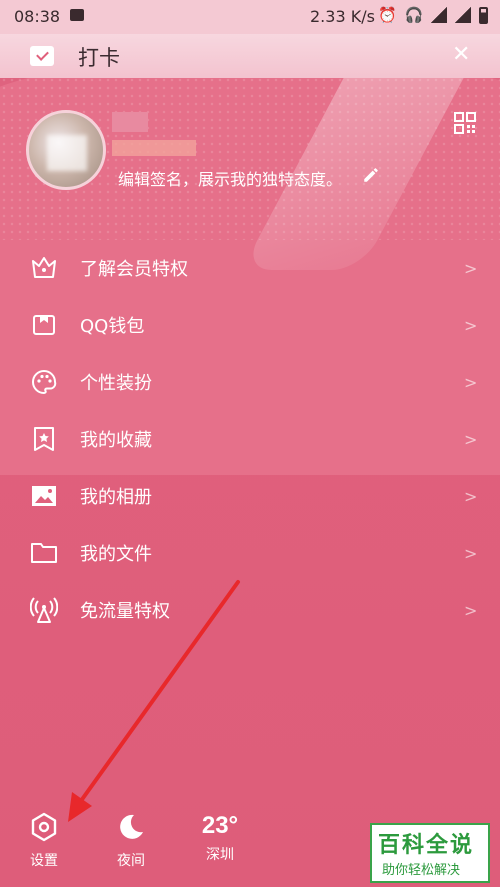  Describe the element at coordinates (426, 845) in the screenshot. I see `watermark-title: 百科全说` at that location.